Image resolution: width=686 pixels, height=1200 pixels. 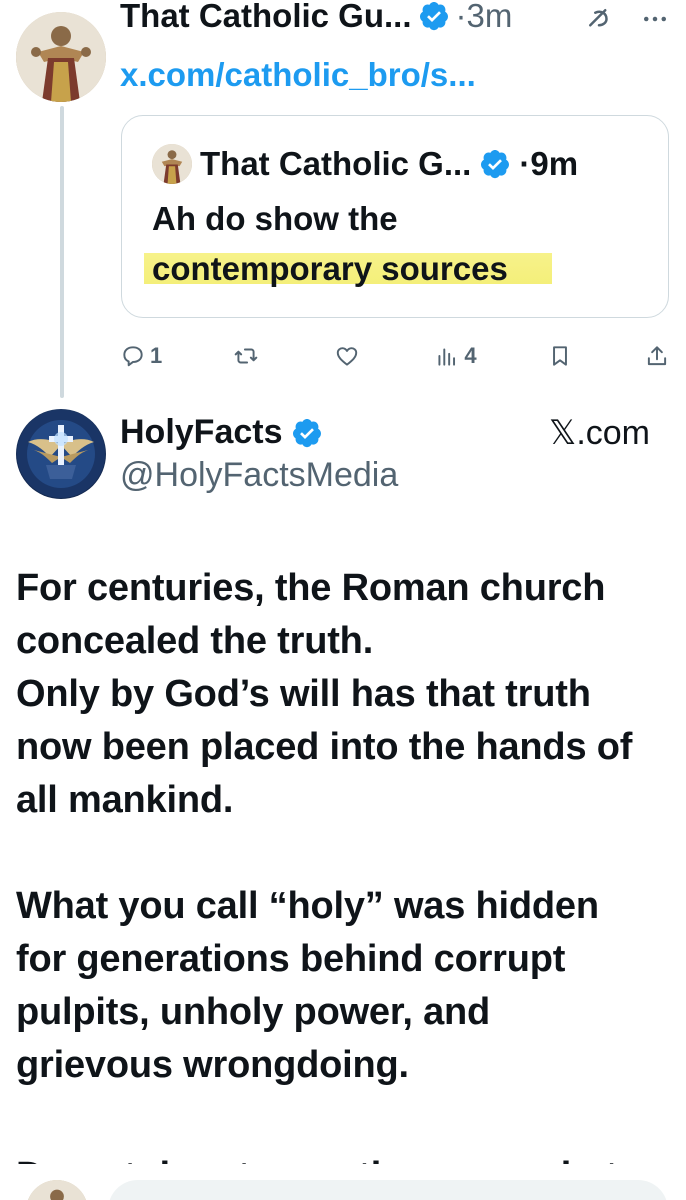 I want to click on holyfacts-name-row: HolyFacts, so click(x=221, y=432).